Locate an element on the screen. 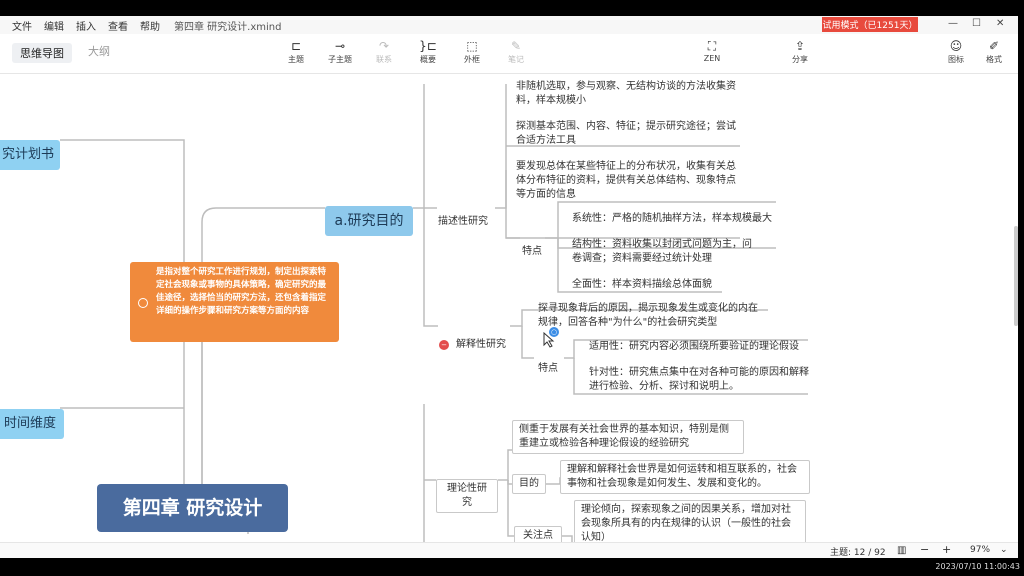  boundary-button: ⬚ 外框 is located at coordinates (472, 51).